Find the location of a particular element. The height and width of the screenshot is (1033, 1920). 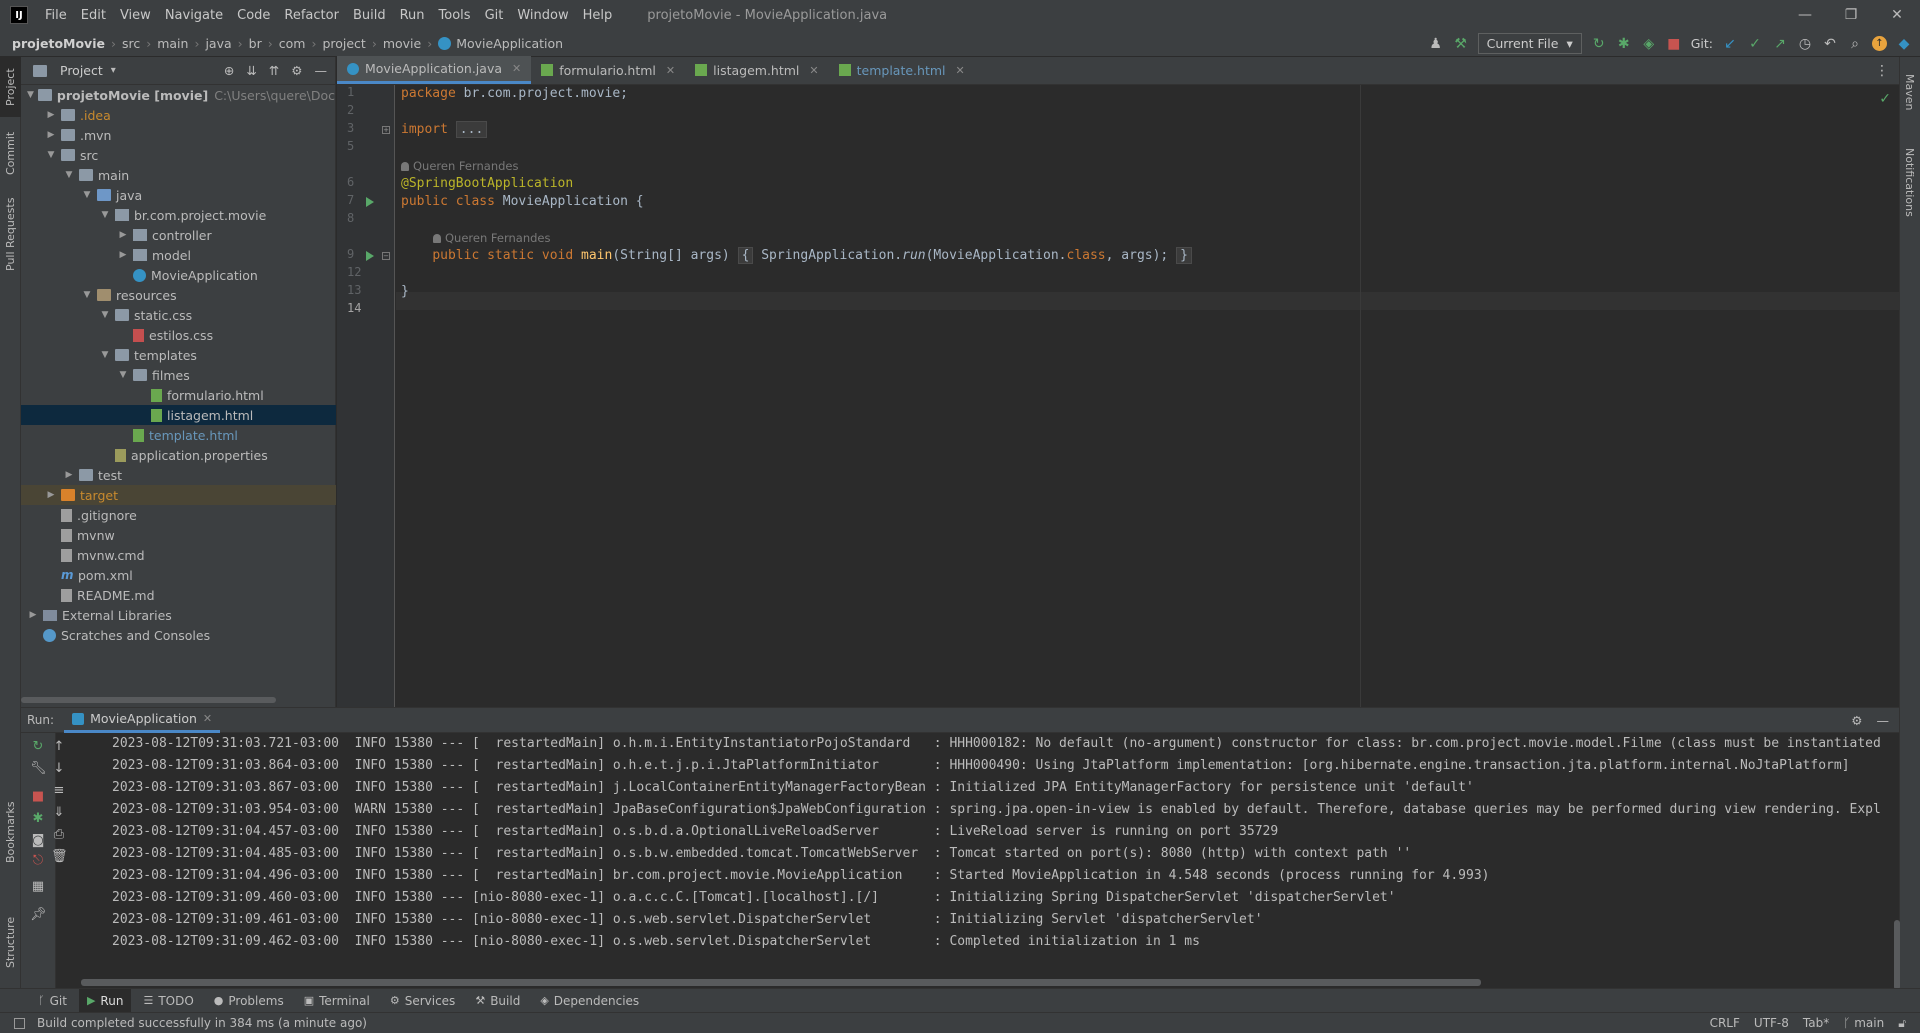

breadcrumb-item: src is located at coordinates (131, 43).